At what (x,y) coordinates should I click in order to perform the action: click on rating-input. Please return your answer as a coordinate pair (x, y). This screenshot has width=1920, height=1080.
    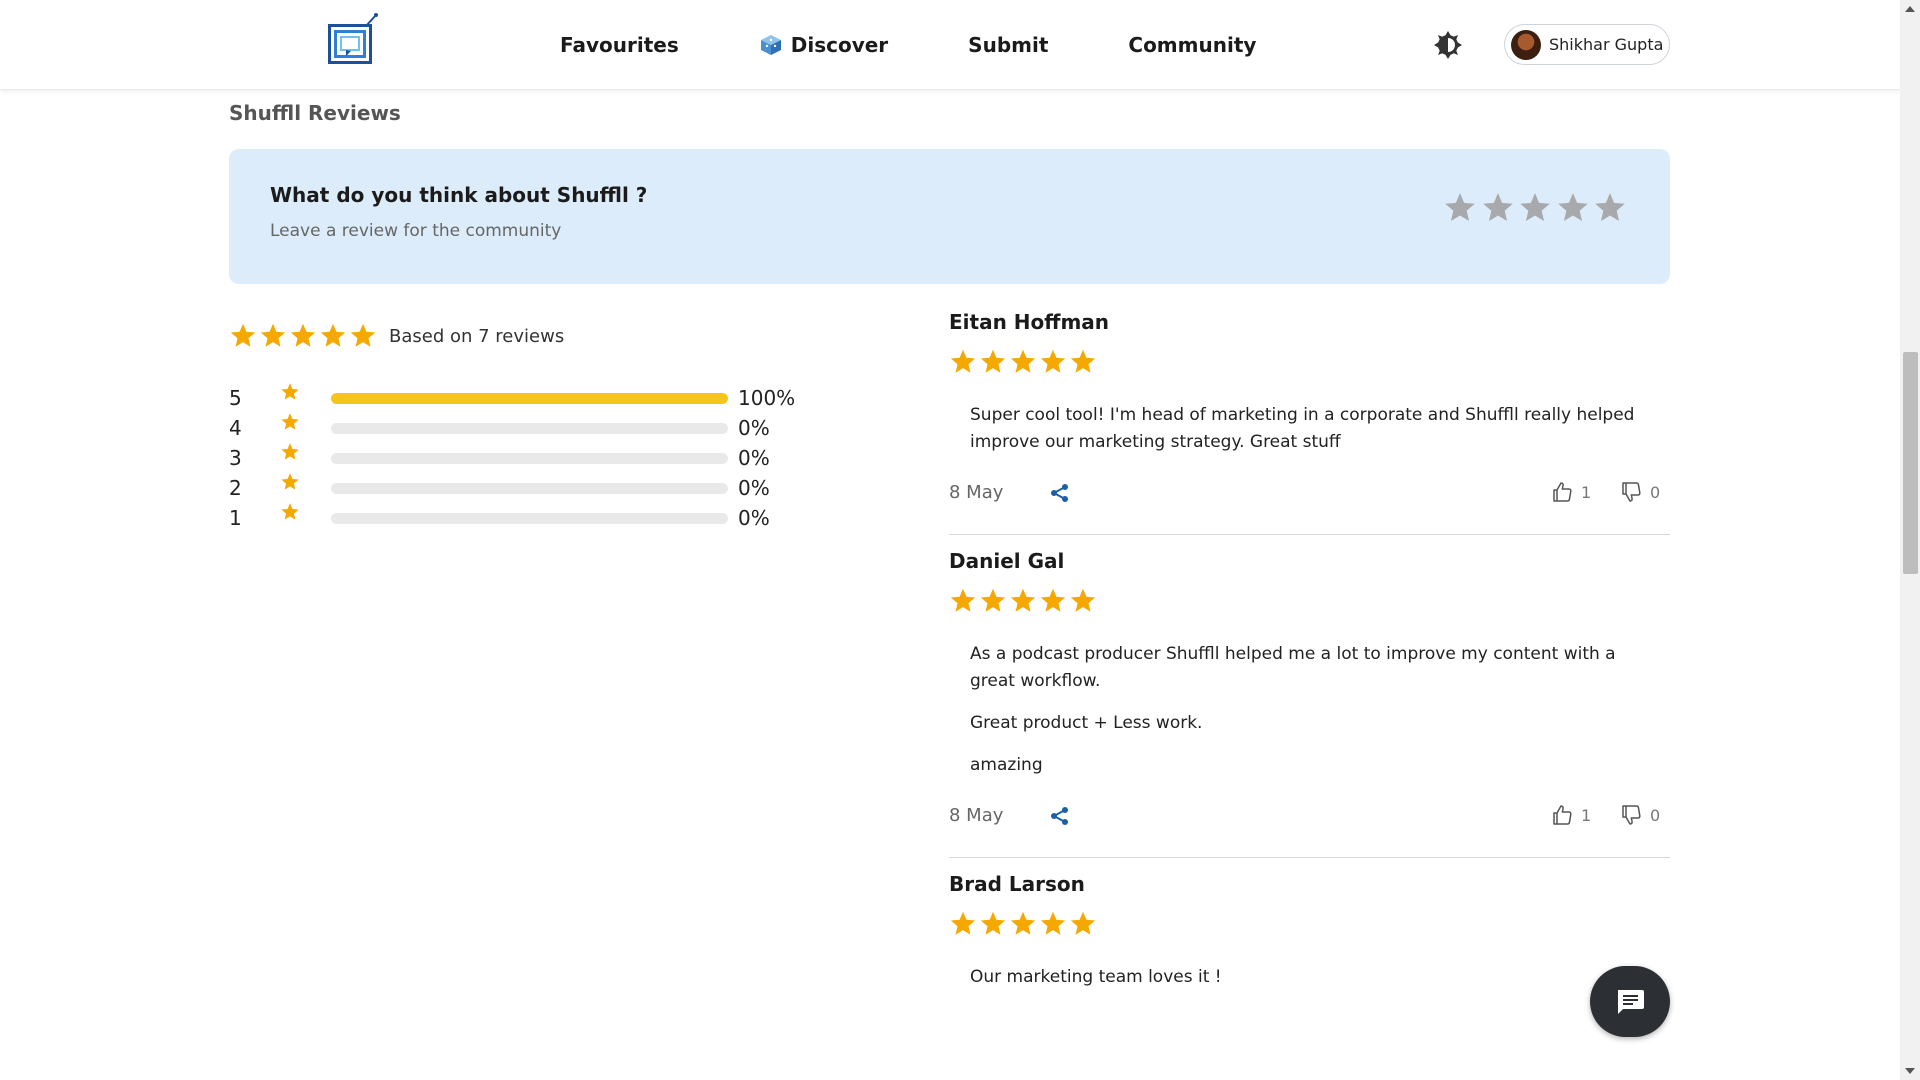
    Looking at the image, I should click on (1537, 208).